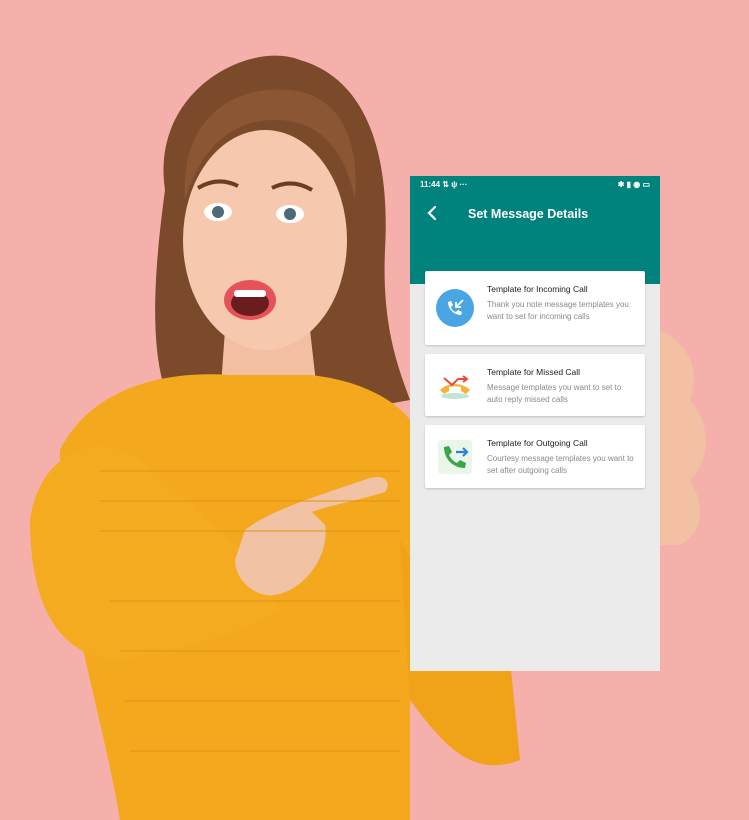 The image size is (749, 820). Describe the element at coordinates (250, 293) in the screenshot. I see `teeth` at that location.